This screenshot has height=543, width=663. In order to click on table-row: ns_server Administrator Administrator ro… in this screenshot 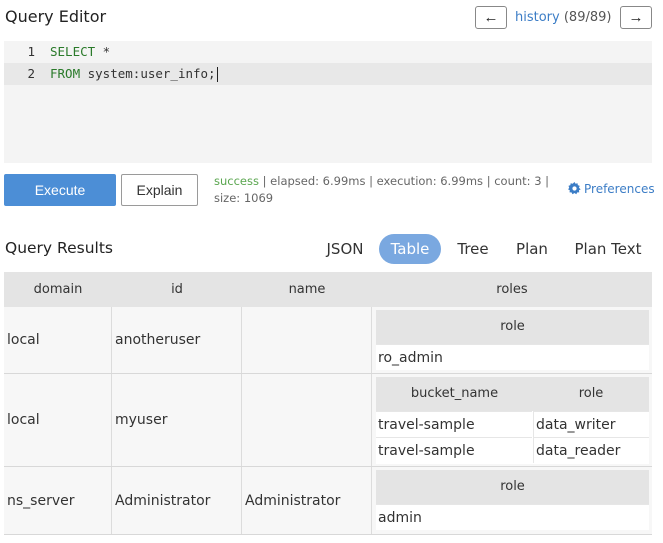, I will do `click(328, 501)`.